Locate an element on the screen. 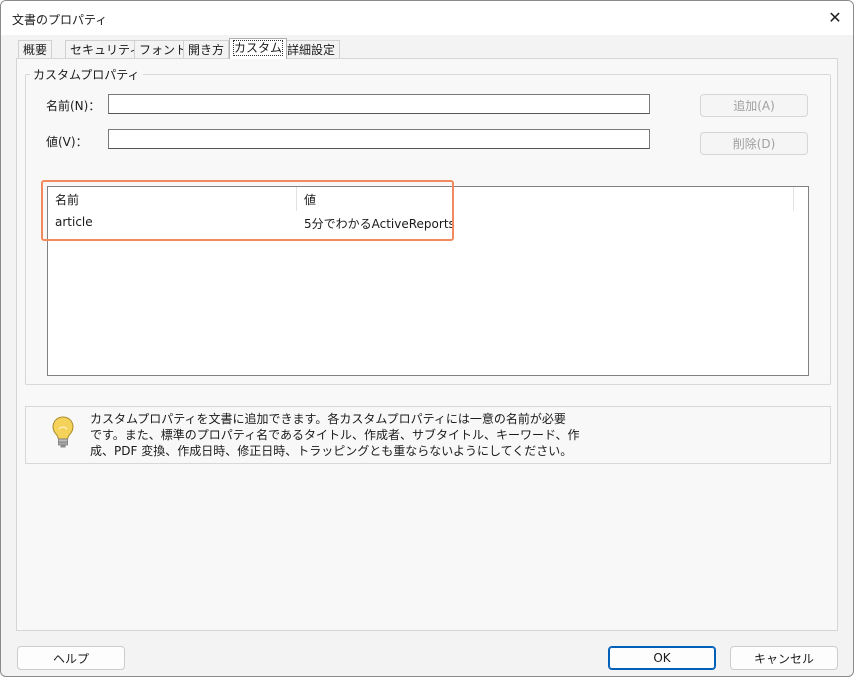 This screenshot has height=677, width=854. info-text-line-1: カスタムプロパティを文書に追加できます。各カスタムプロパティには一意の名前が必要 is located at coordinates (328, 419).